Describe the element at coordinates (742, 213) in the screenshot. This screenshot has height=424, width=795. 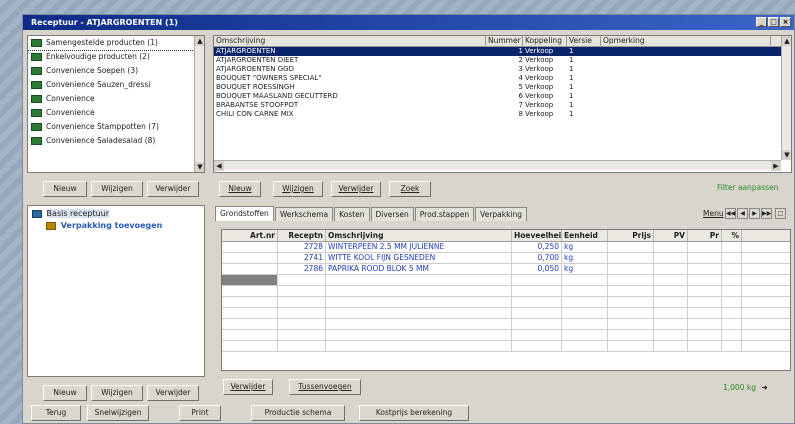
I see `prev-record-icon: ◀` at that location.